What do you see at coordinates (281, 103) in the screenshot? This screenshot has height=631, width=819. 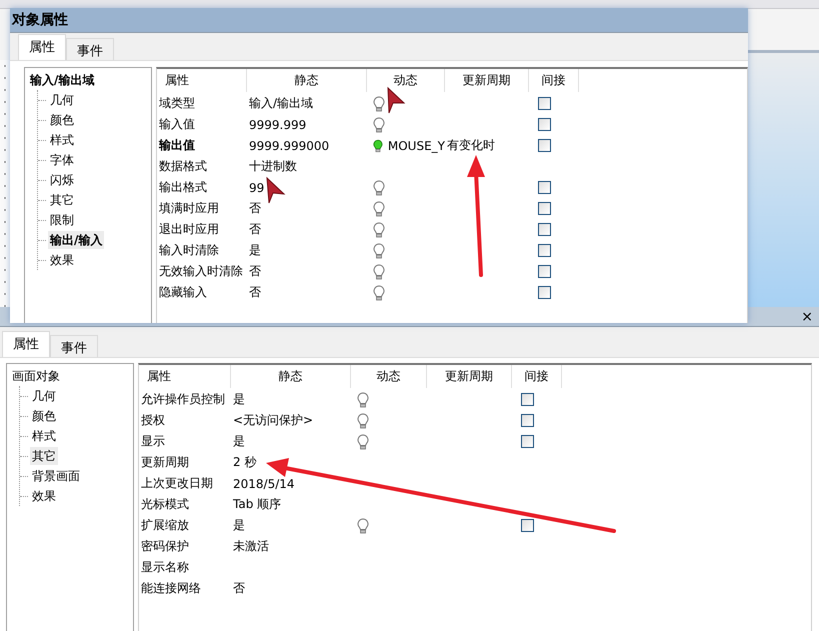 I see `table-cell: 输入/输出域` at bounding box center [281, 103].